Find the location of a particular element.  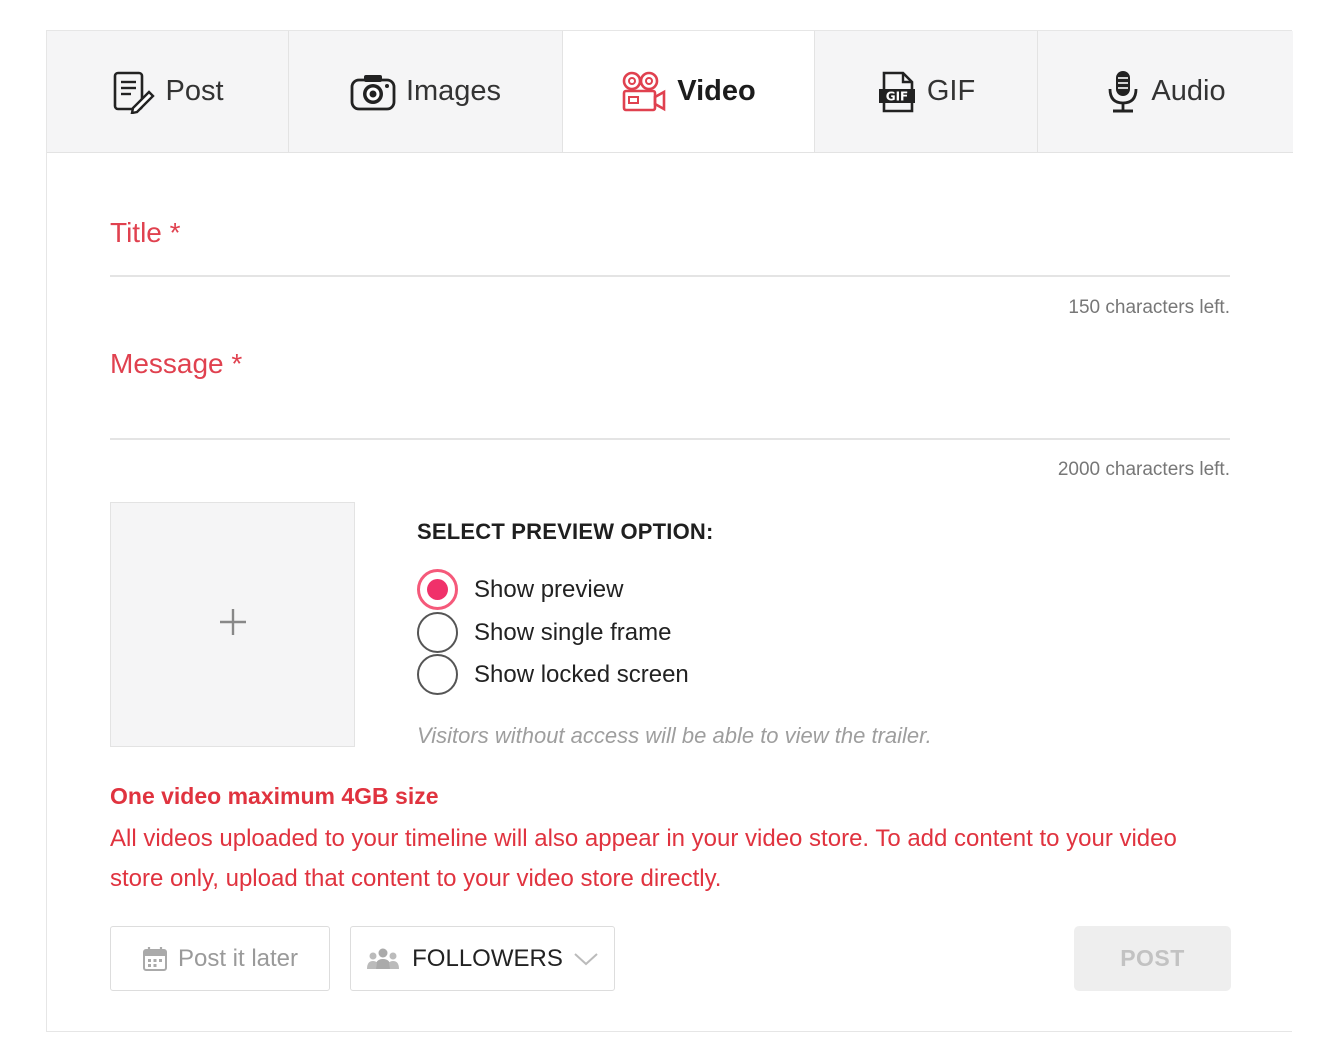

audience-dropdown: FOLLOWERS is located at coordinates (482, 958).